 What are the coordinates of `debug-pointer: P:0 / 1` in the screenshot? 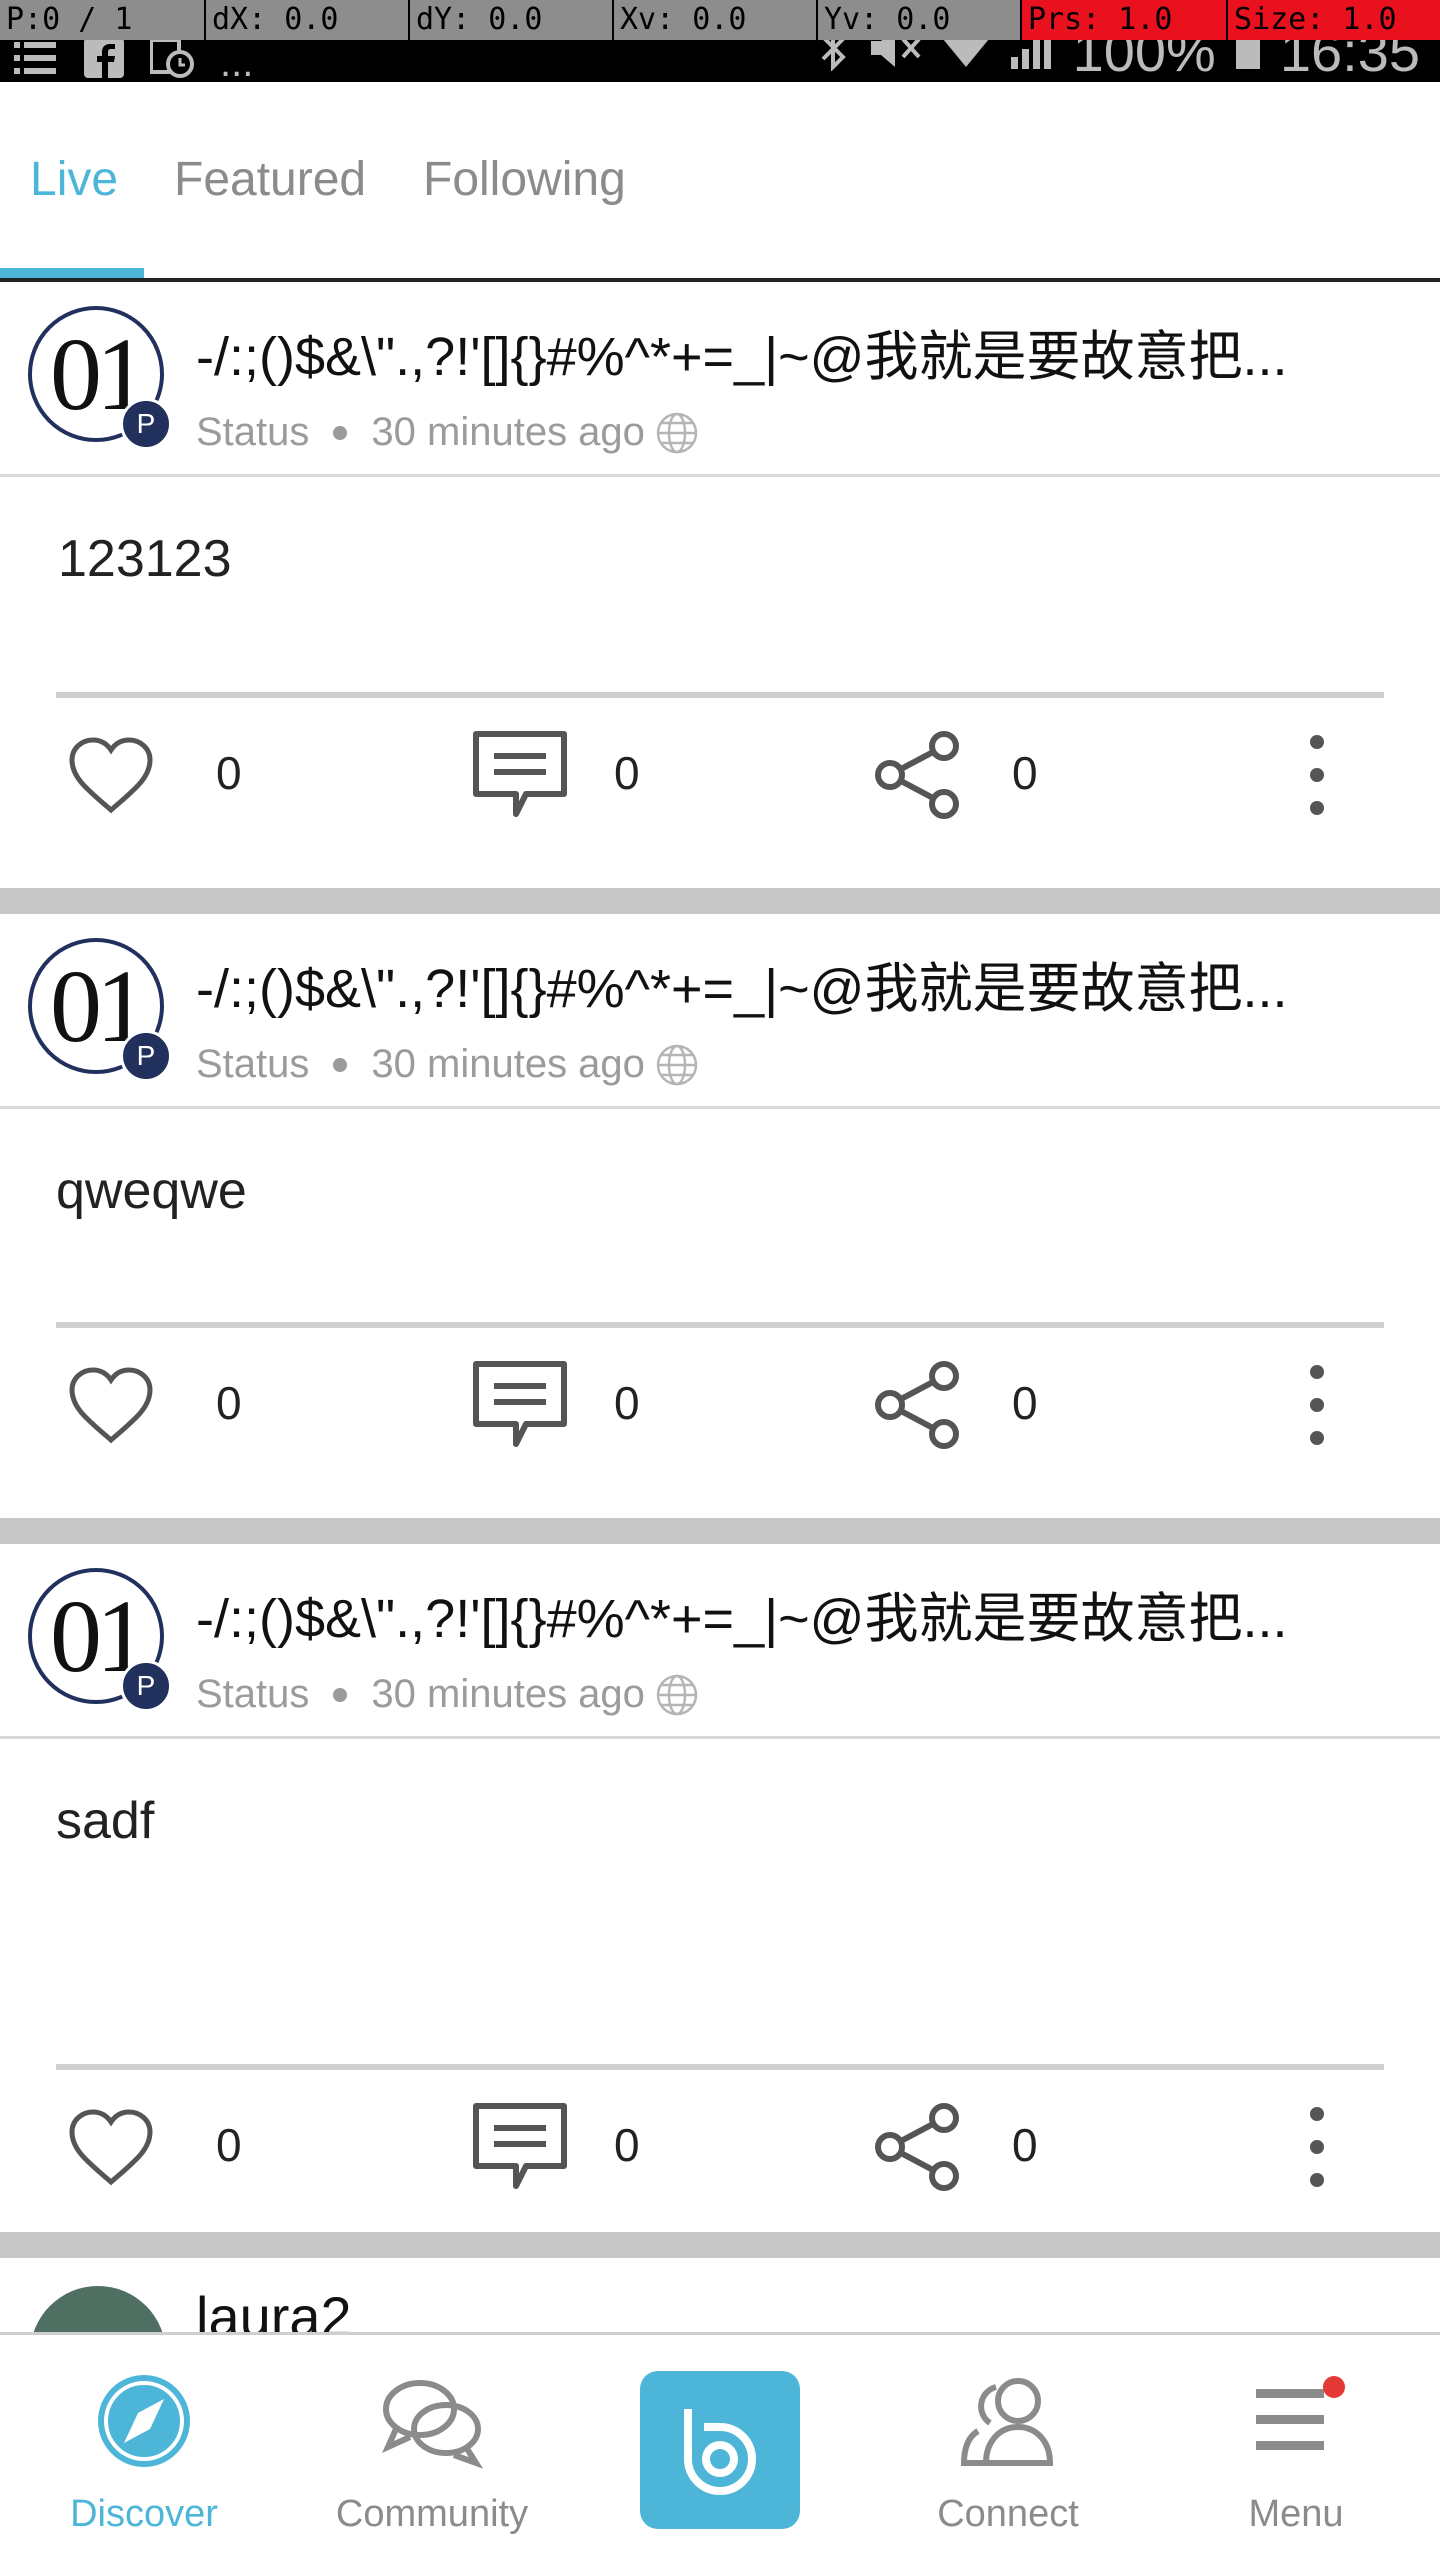 It's located at (69, 19).